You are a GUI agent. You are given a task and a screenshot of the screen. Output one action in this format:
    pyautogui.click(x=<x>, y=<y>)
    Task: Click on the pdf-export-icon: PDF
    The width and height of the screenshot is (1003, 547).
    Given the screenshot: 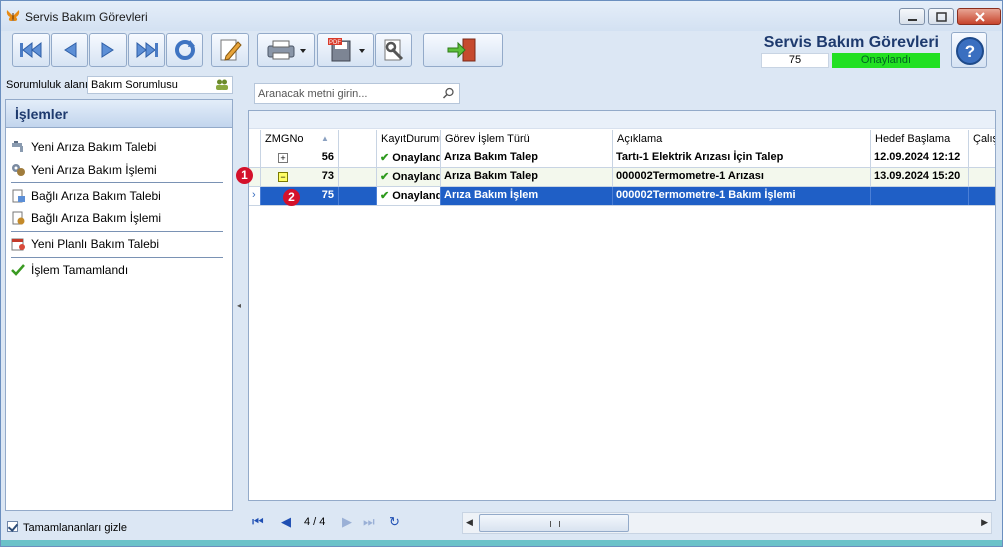 What is the action you would take?
    pyautogui.click(x=346, y=50)
    